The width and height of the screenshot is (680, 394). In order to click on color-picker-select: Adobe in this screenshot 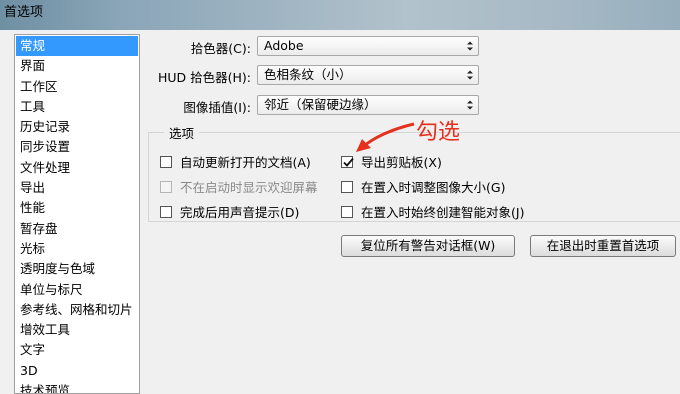, I will do `click(368, 46)`.